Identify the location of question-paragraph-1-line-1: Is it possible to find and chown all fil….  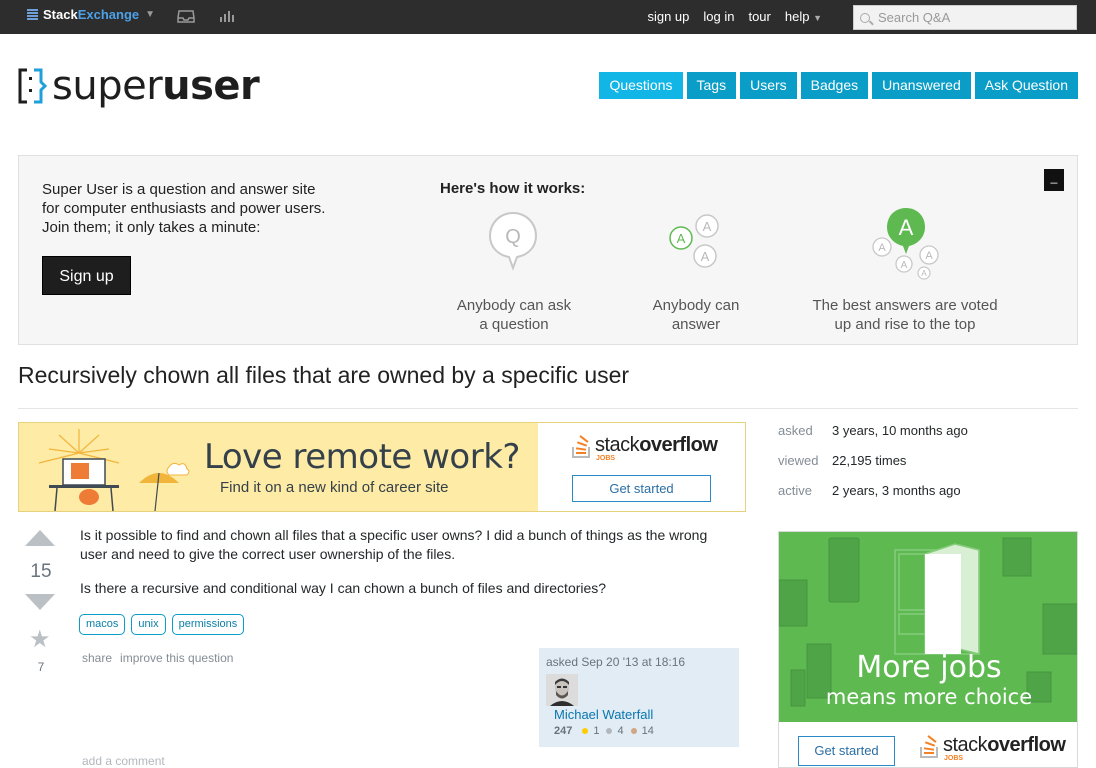
(394, 535).